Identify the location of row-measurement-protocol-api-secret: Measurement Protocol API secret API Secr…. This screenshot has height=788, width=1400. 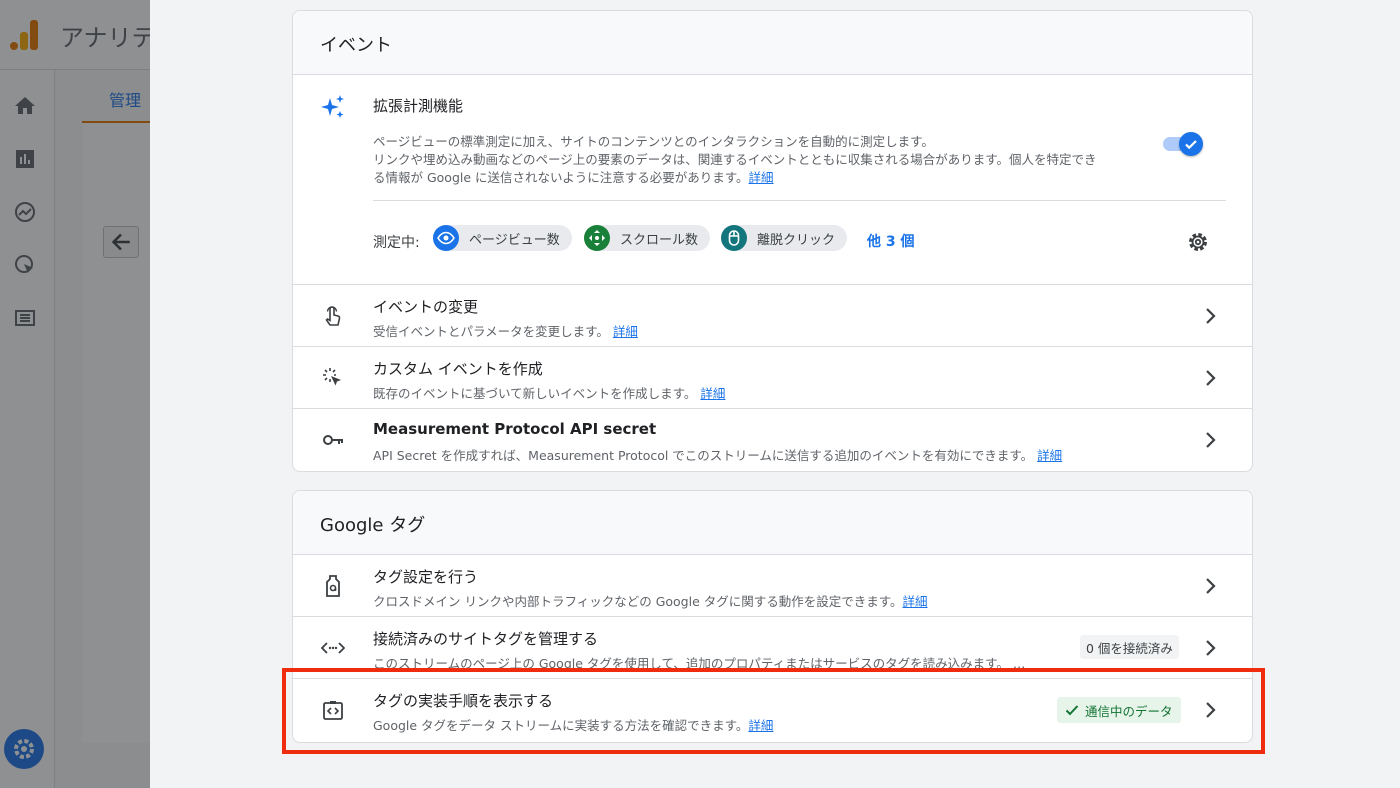
(772, 440).